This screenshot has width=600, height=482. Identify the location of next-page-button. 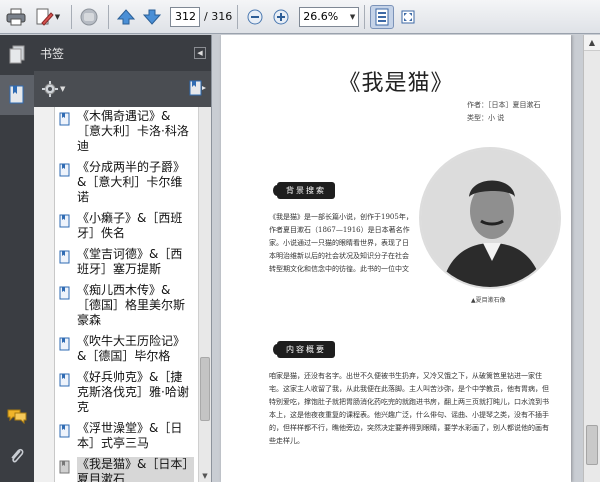
(152, 17).